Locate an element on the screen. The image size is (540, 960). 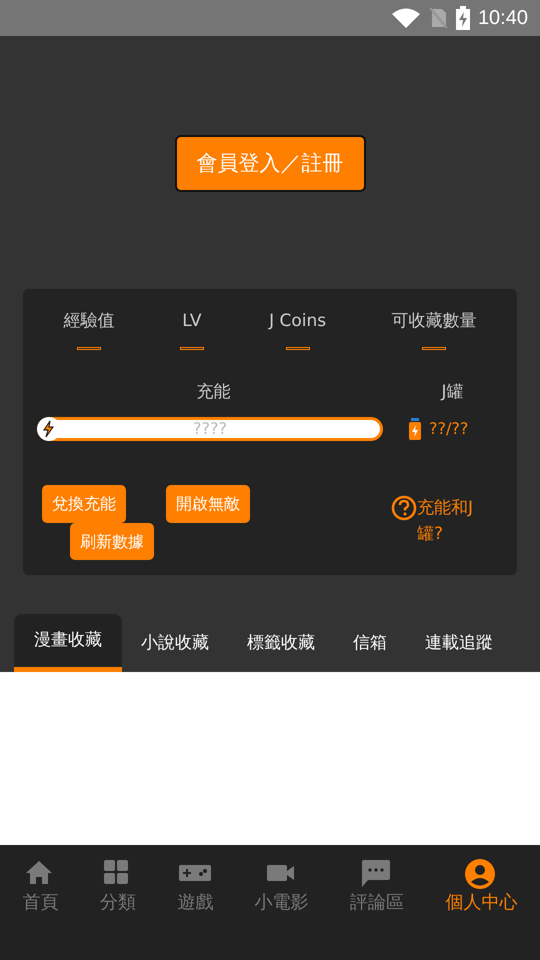
invincible-button: 開啟無敵 is located at coordinates (208, 504).